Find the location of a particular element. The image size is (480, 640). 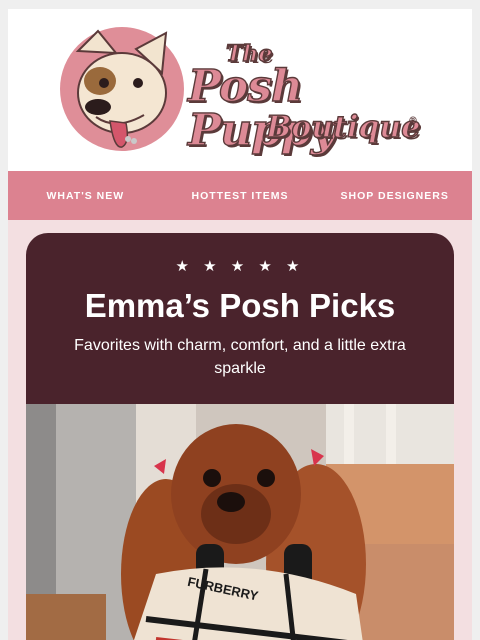

star-rating: ★ ★ ★ ★ ★ is located at coordinates (240, 266).